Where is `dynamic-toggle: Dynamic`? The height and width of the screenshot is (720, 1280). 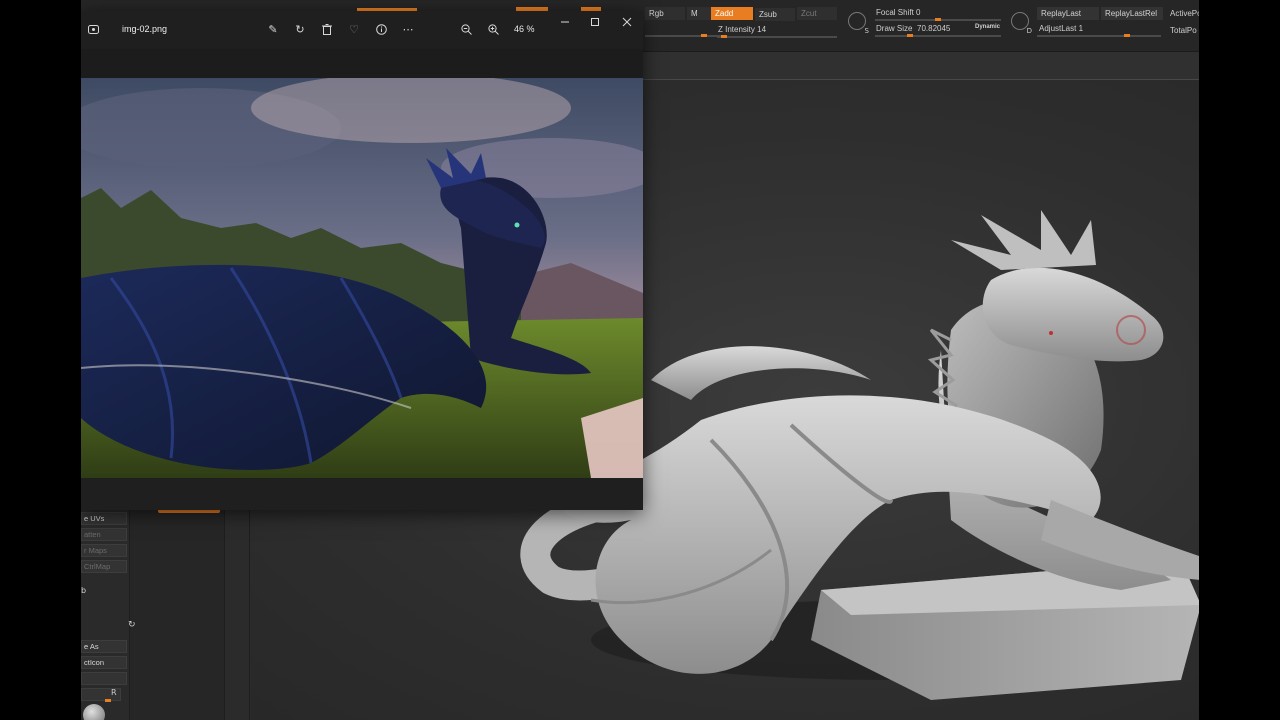
dynamic-toggle: Dynamic is located at coordinates (987, 27).